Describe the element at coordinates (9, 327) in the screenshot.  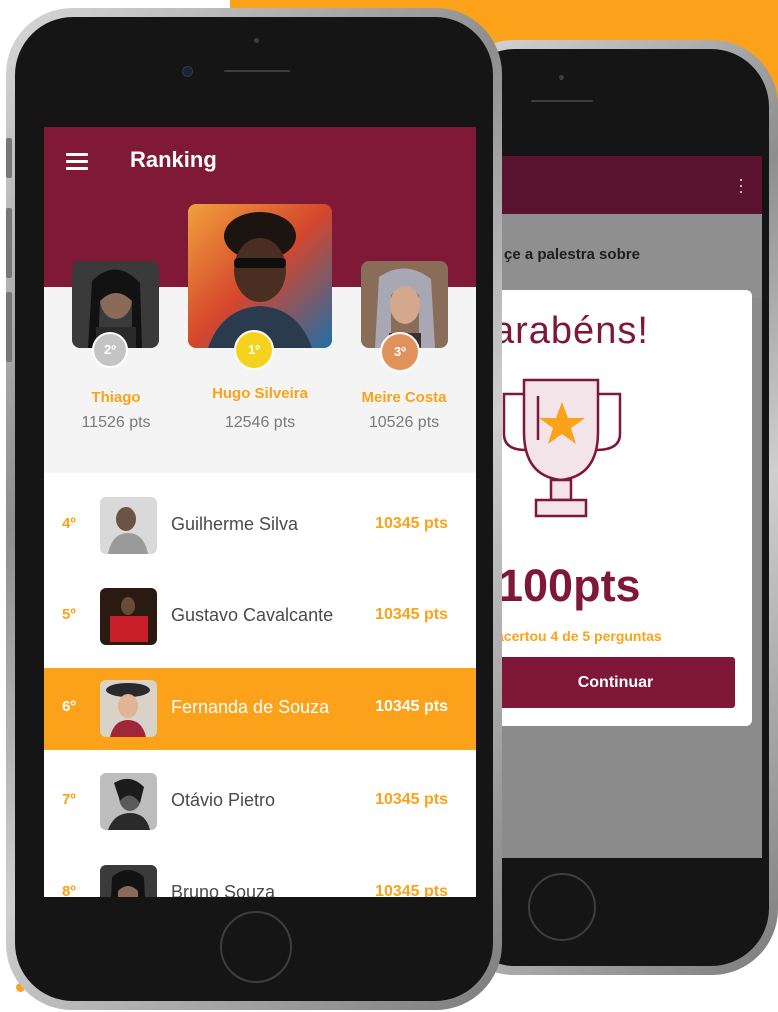
I see `phone-volume-down` at that location.